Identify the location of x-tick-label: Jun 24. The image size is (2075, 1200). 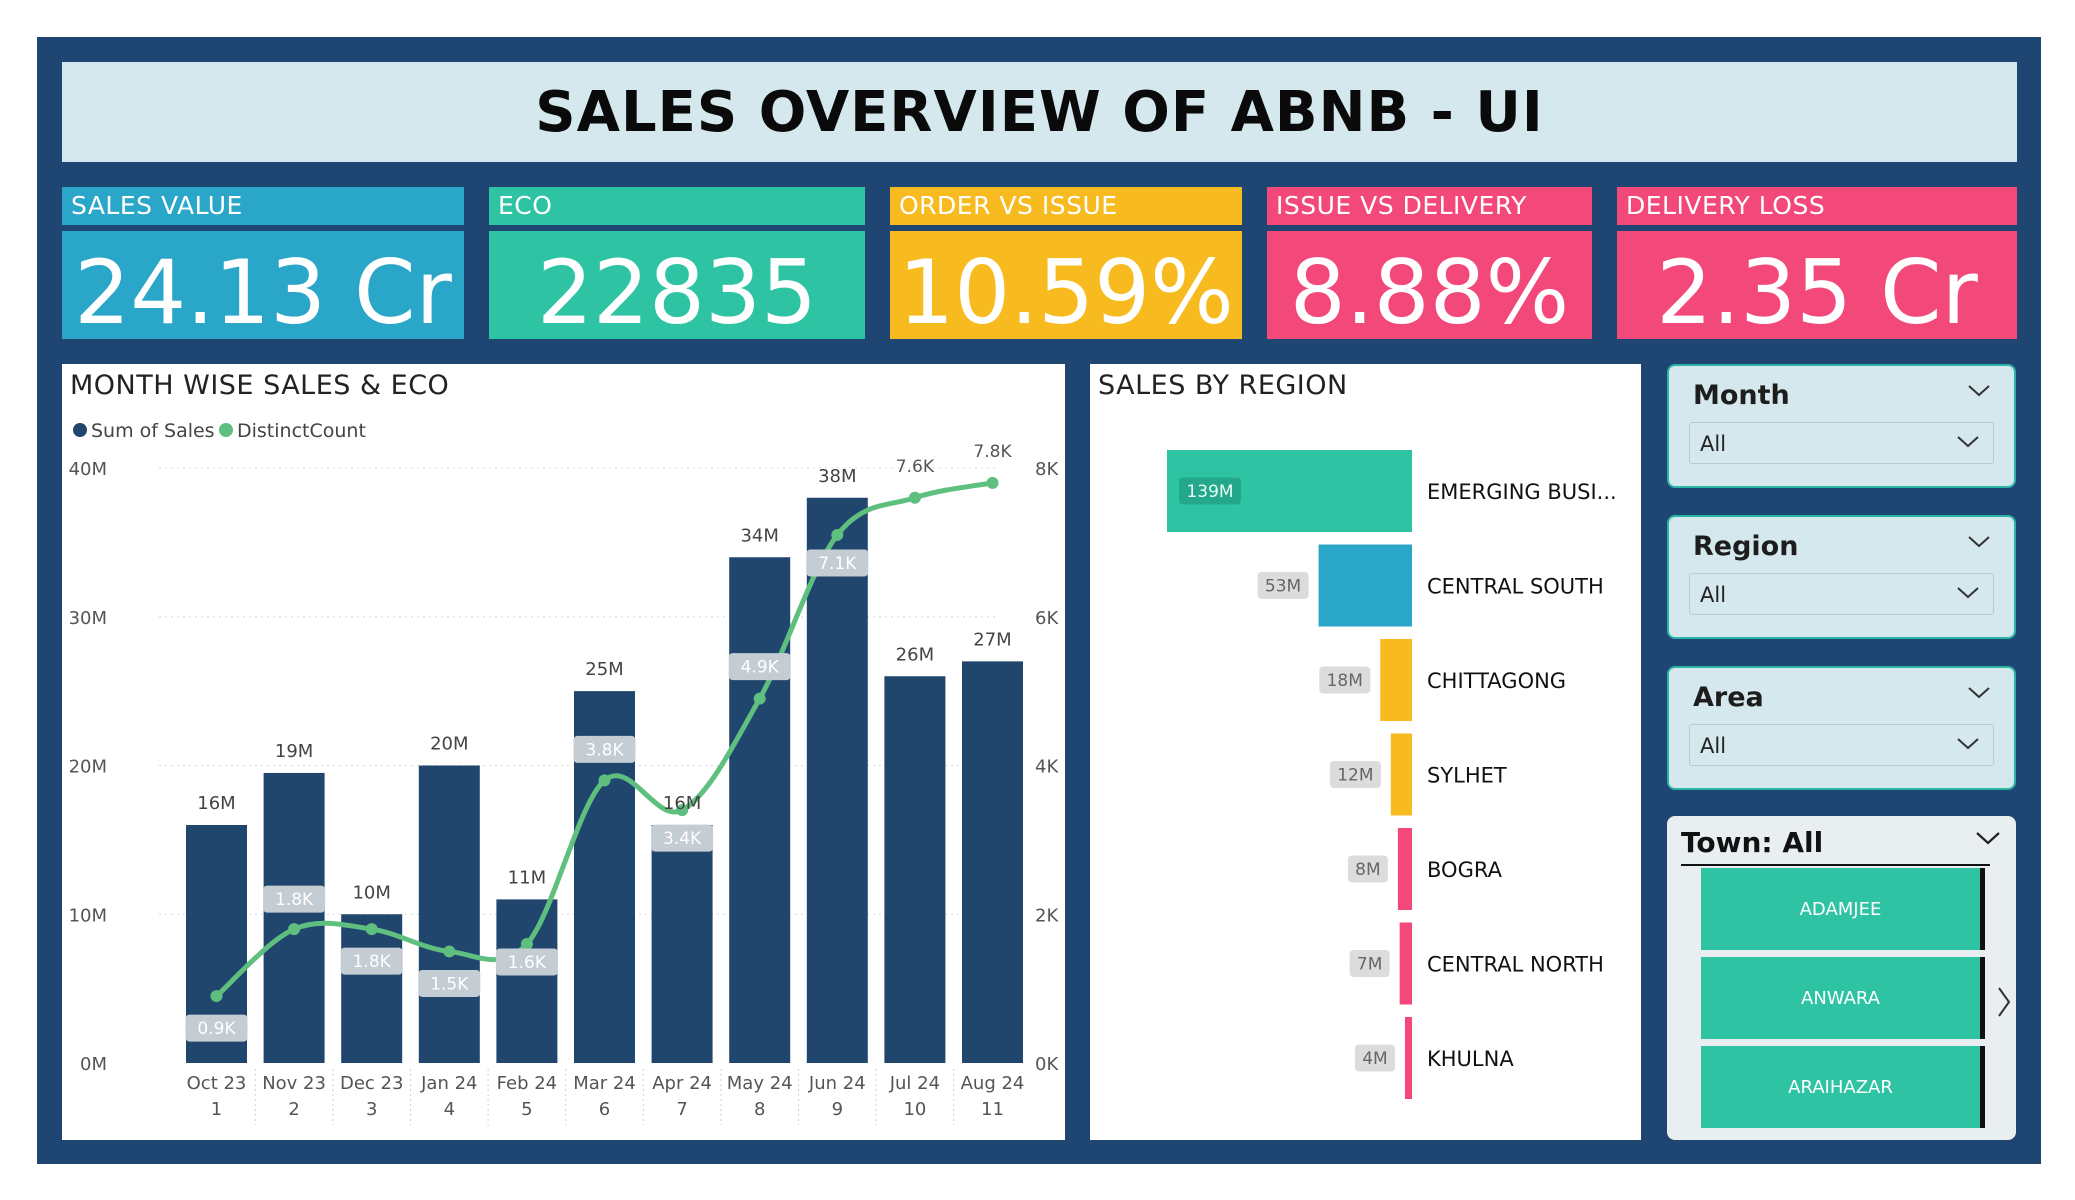
(837, 1083).